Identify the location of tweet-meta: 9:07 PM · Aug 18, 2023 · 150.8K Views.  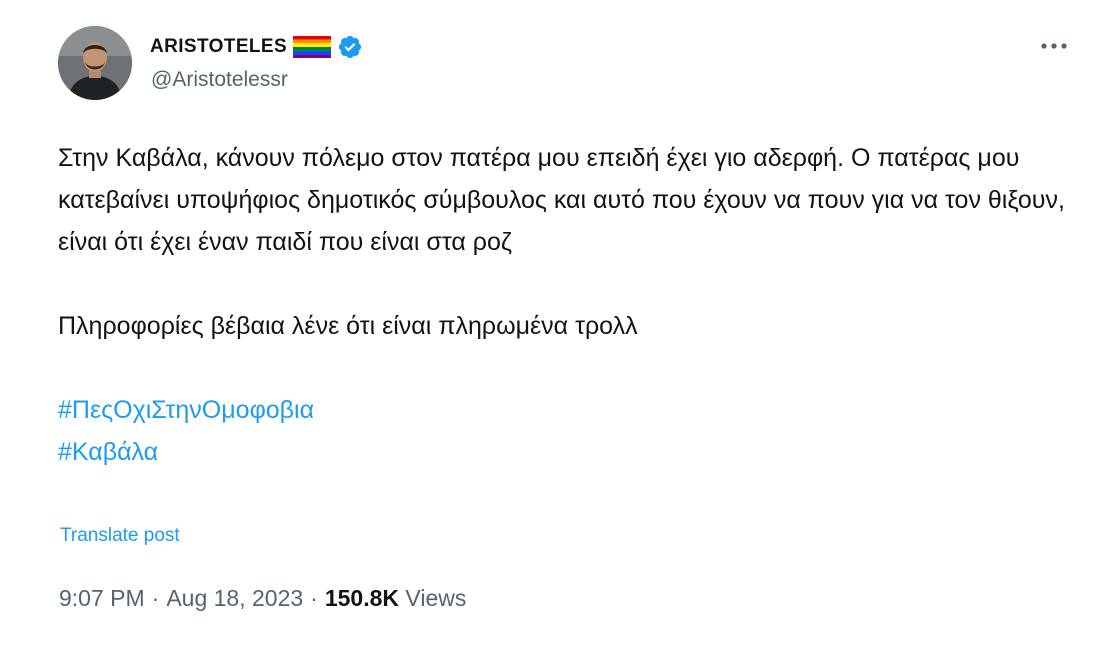
(262, 598).